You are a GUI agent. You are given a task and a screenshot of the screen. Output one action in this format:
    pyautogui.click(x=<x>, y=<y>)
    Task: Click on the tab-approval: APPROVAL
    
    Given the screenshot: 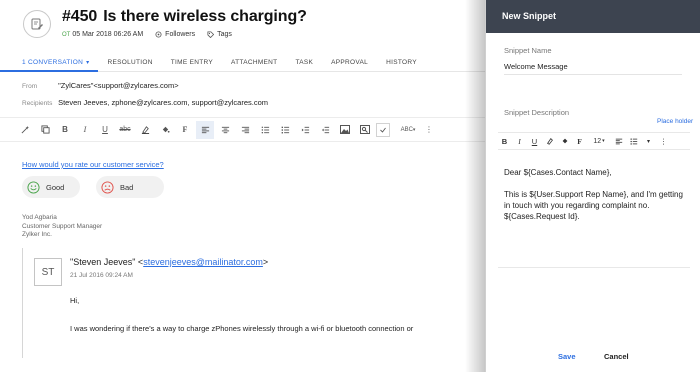 What is the action you would take?
    pyautogui.click(x=349, y=62)
    